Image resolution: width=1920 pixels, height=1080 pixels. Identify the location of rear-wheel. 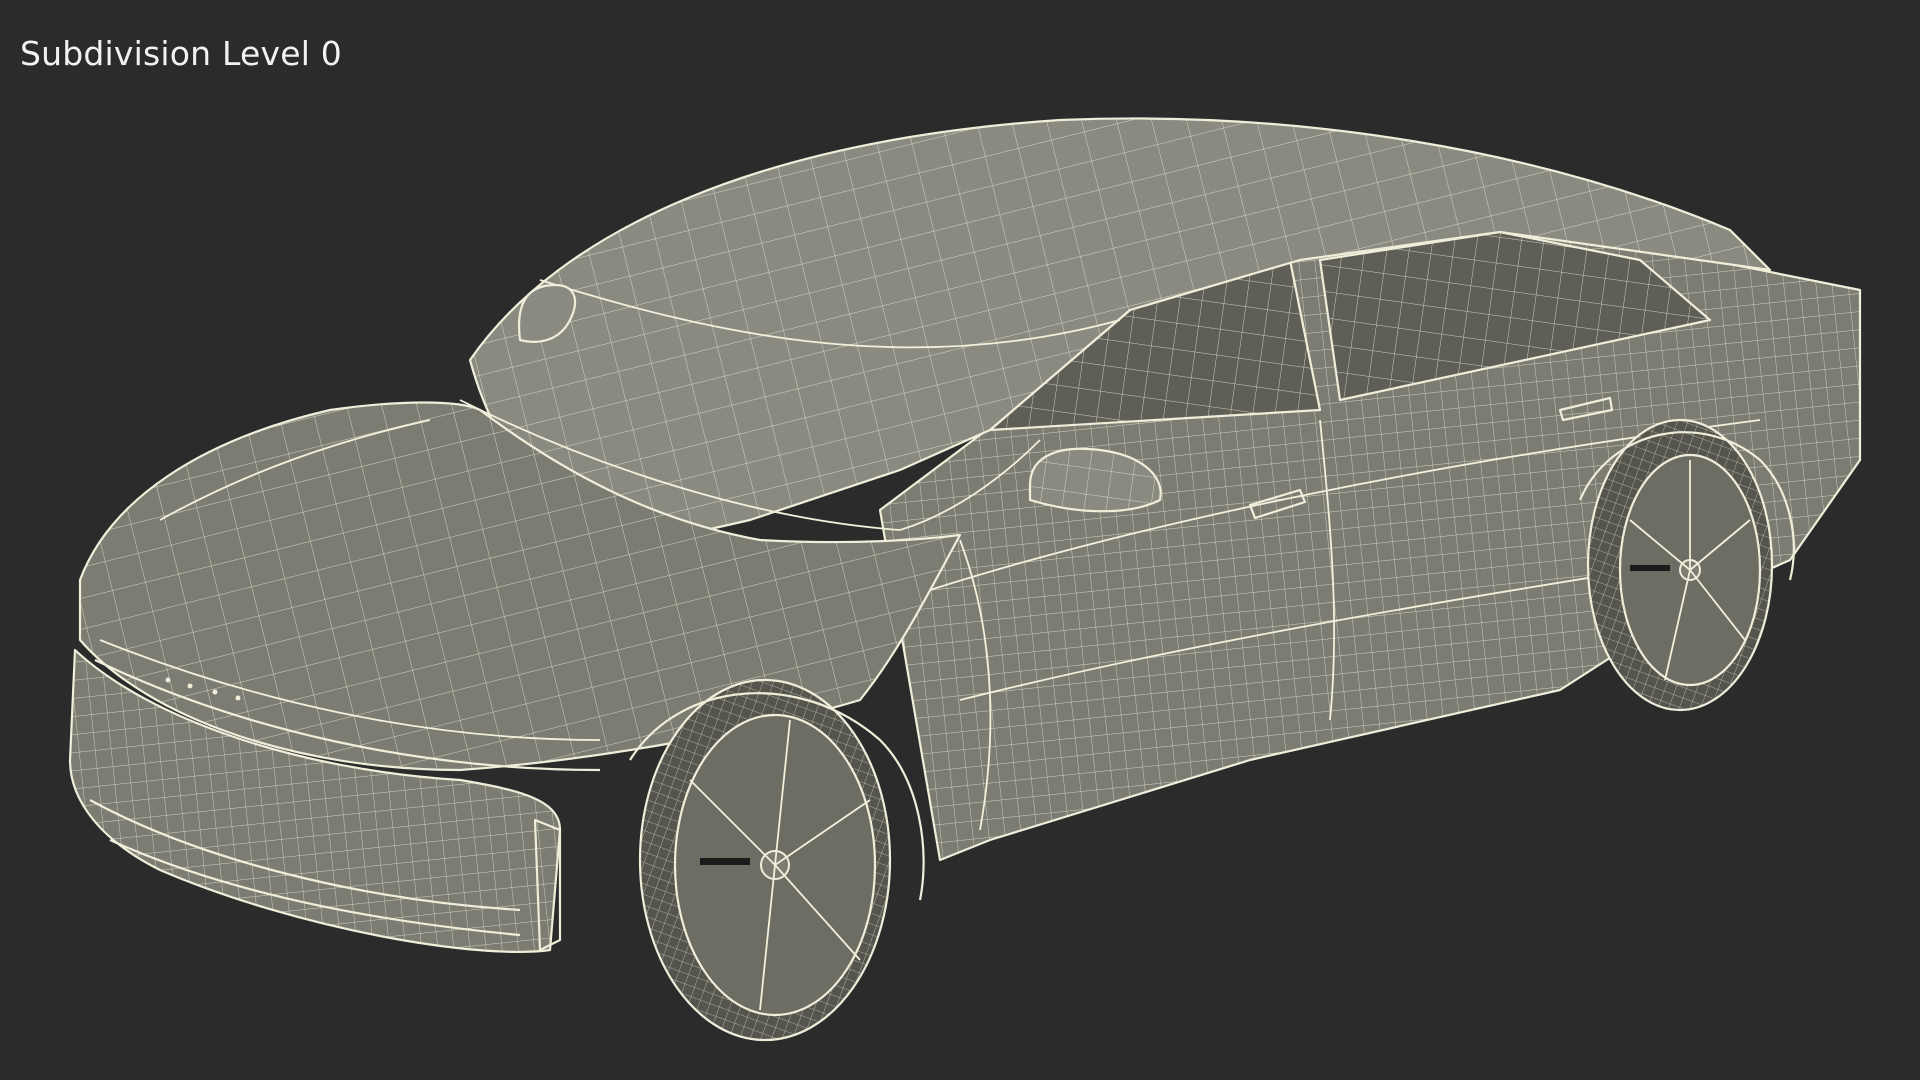
(1680, 565).